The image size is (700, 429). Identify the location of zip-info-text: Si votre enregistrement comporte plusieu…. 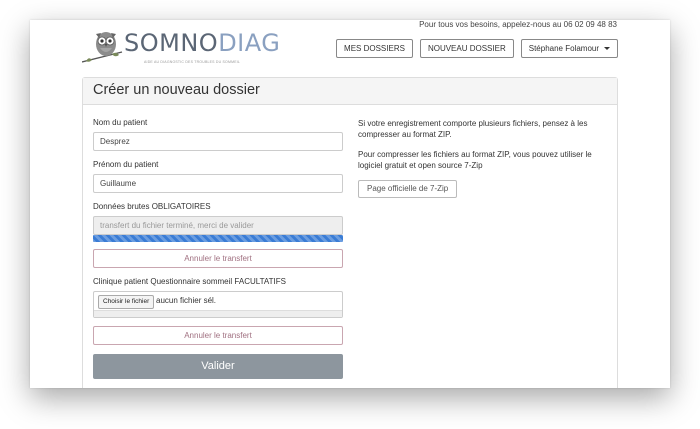
(473, 129).